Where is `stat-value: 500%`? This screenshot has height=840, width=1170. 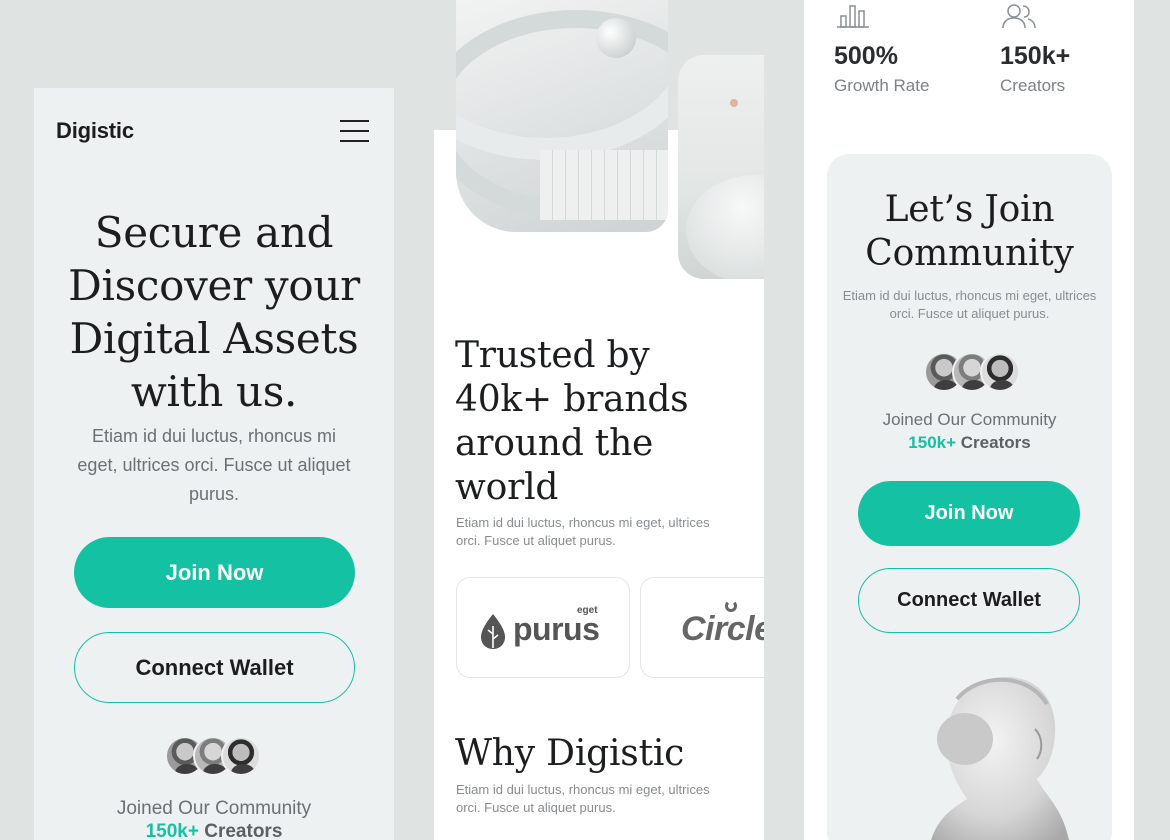 stat-value: 500% is located at coordinates (866, 56).